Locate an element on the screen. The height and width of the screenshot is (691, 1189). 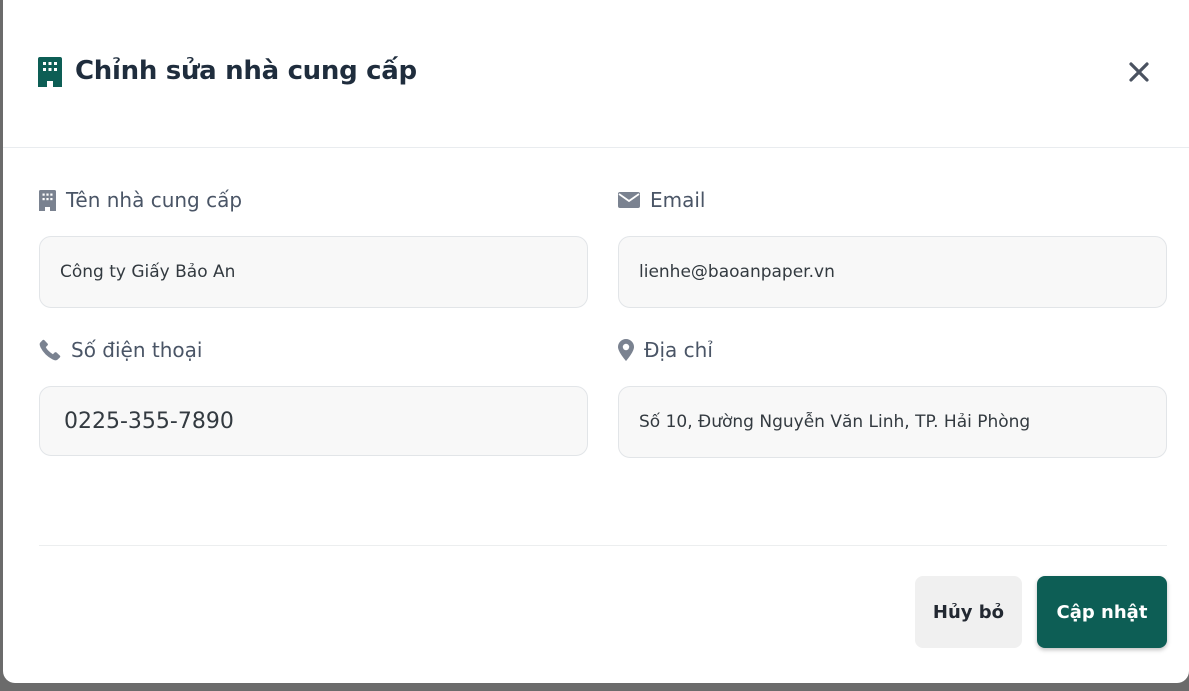
address-label: Địa chỉ is located at coordinates (665, 350).